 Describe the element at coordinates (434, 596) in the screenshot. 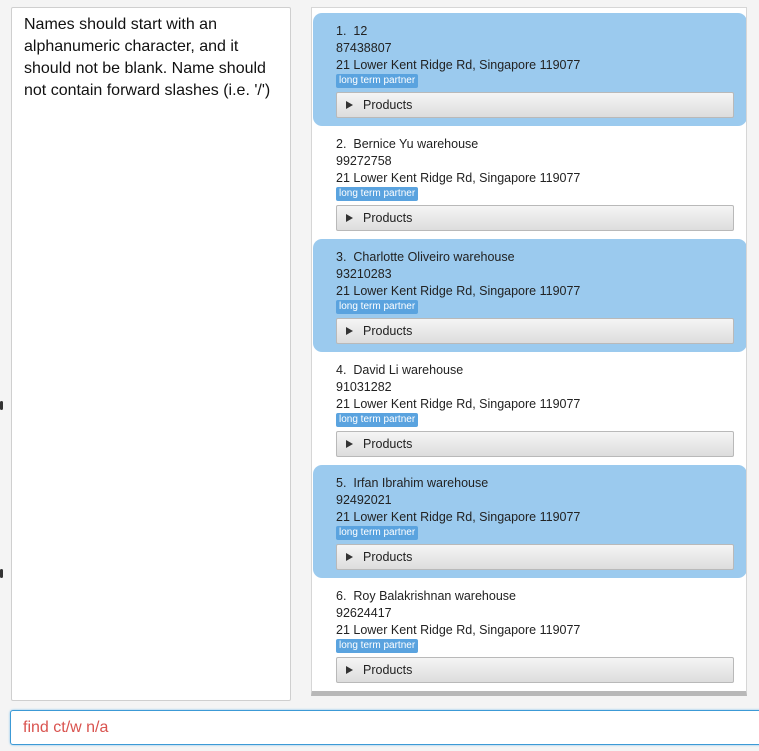

I see `contact-name: Roy Balakrishnan warehouse` at that location.